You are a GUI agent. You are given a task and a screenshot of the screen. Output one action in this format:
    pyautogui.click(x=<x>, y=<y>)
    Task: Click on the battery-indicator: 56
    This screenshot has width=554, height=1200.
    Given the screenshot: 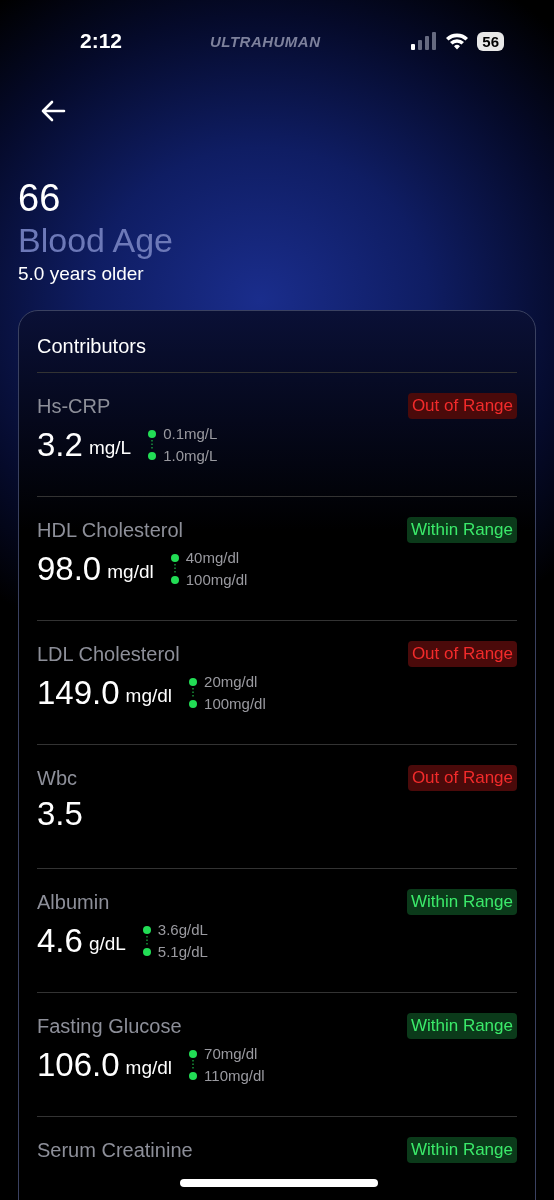 What is the action you would take?
    pyautogui.click(x=490, y=41)
    